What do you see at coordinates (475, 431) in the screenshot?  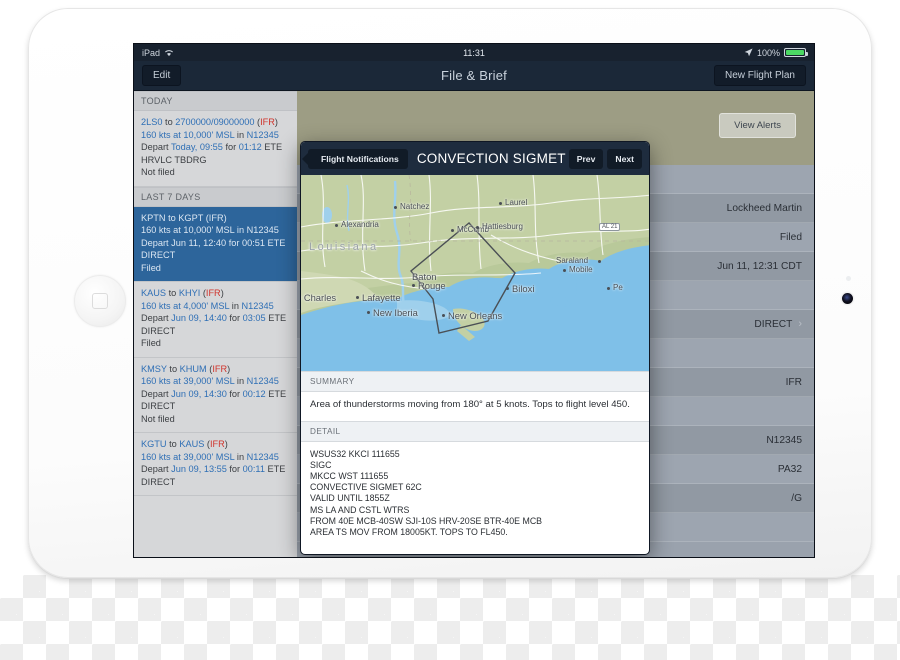 I see `detail-header: DETAIL` at bounding box center [475, 431].